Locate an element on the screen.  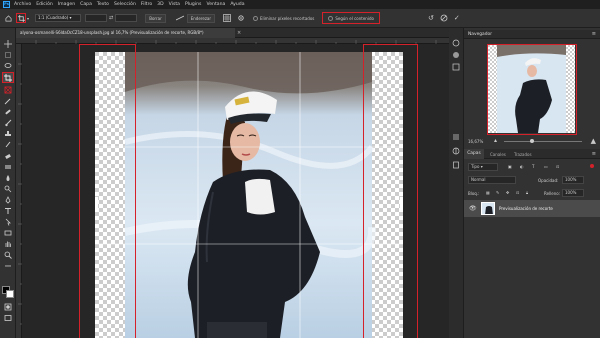
properties-panel-icon is located at coordinates (456, 136).